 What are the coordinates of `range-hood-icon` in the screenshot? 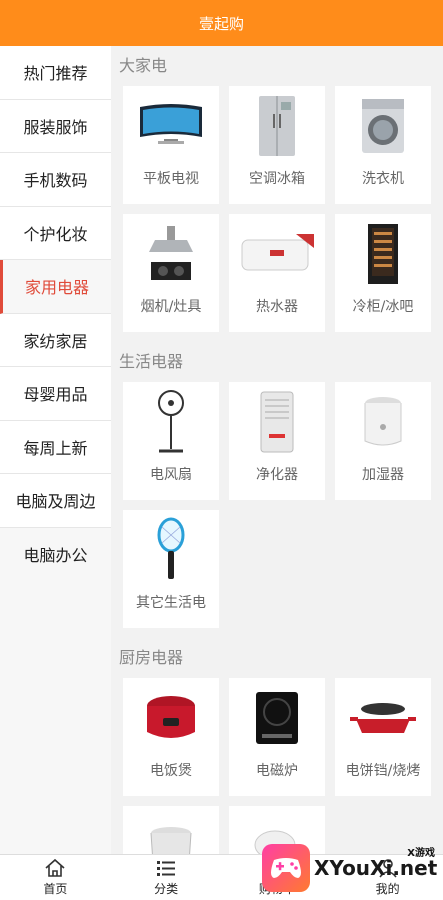 It's located at (171, 254).